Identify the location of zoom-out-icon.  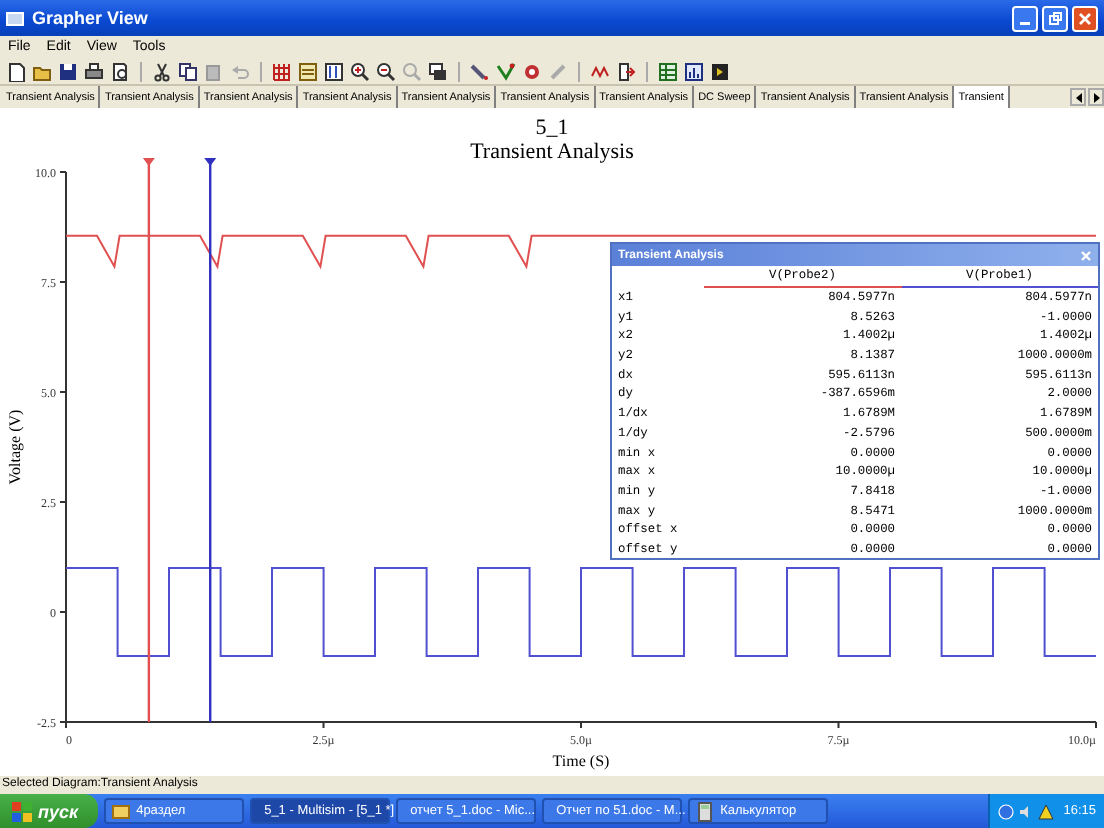
(386, 71).